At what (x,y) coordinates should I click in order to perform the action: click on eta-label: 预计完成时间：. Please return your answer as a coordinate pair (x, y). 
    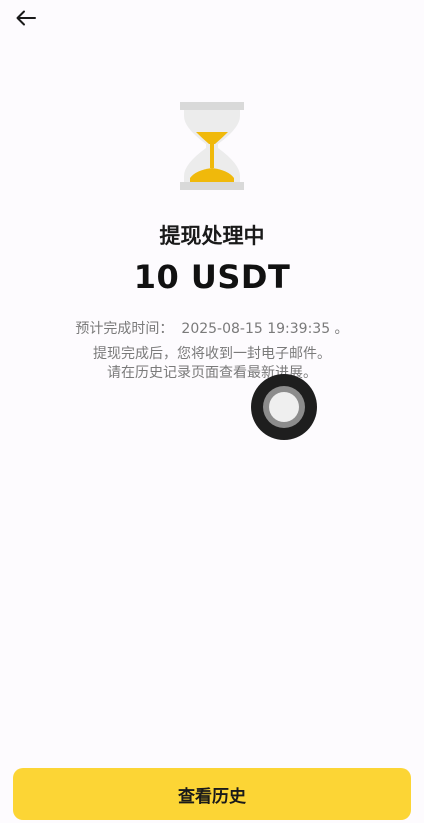
    Looking at the image, I should click on (124, 329).